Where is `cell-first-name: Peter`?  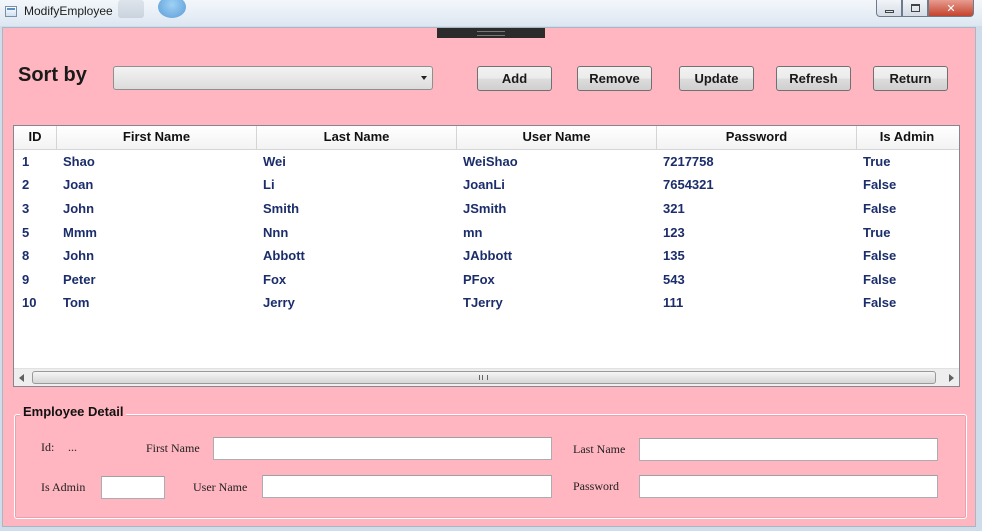 cell-first-name: Peter is located at coordinates (79, 279).